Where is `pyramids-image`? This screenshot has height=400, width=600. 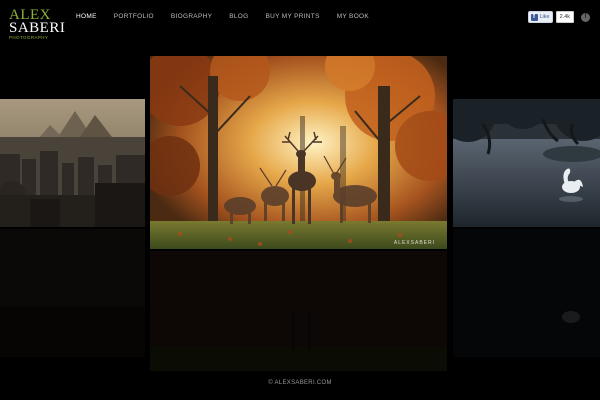
pyramids-image is located at coordinates (72, 163).